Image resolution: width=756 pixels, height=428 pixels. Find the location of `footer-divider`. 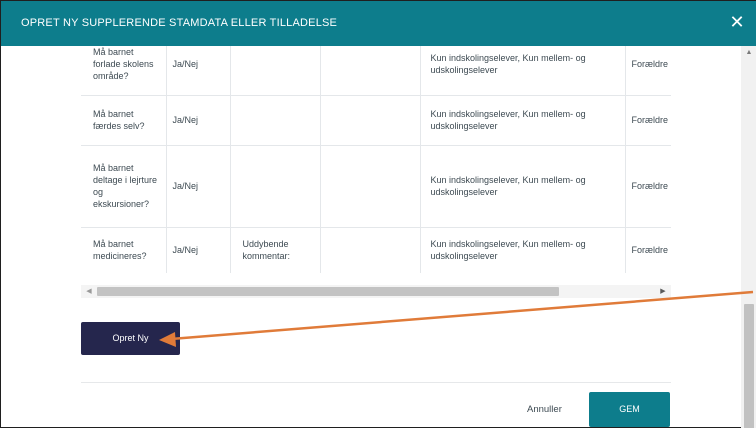

footer-divider is located at coordinates (376, 382).